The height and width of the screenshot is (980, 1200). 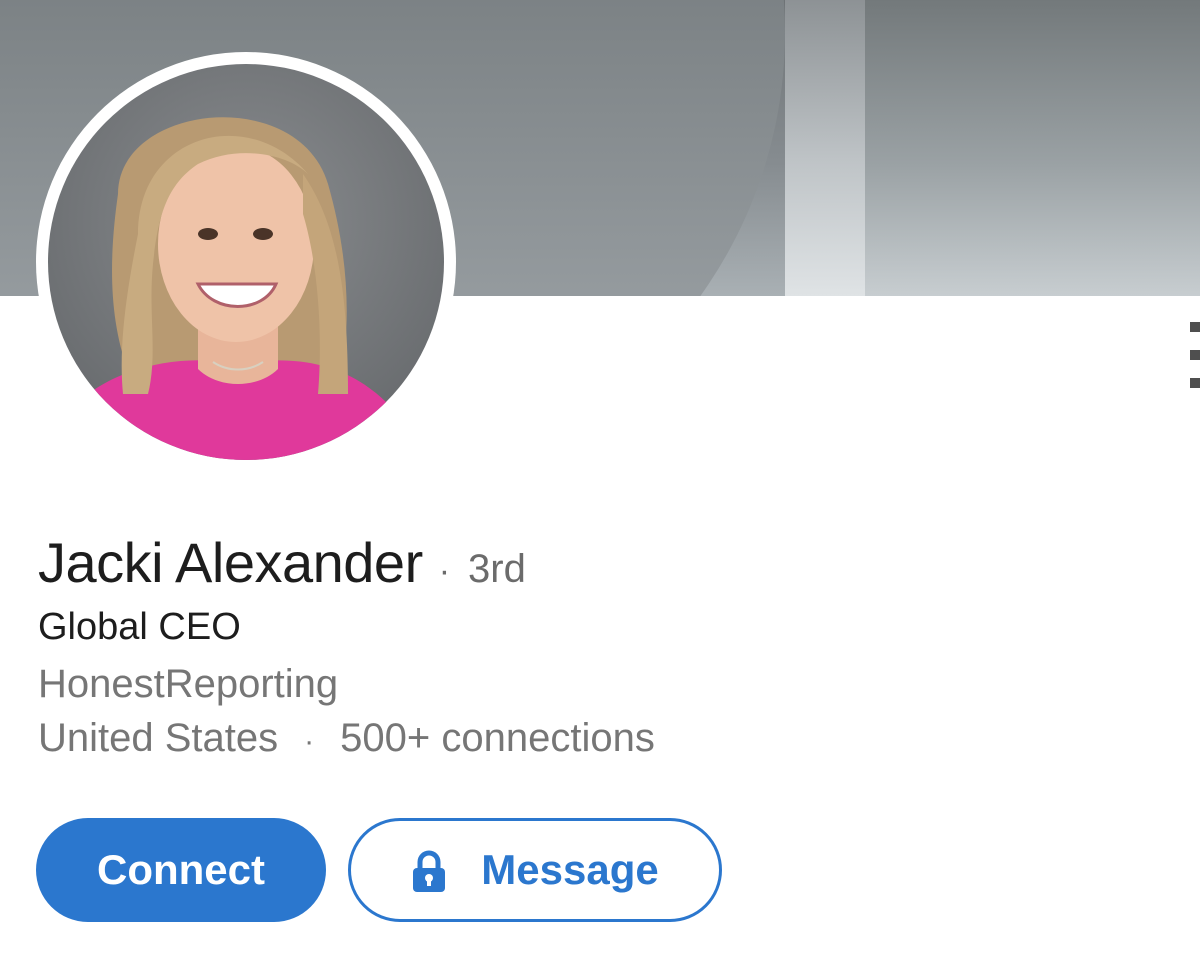 I want to click on message-button: Message, so click(x=535, y=870).